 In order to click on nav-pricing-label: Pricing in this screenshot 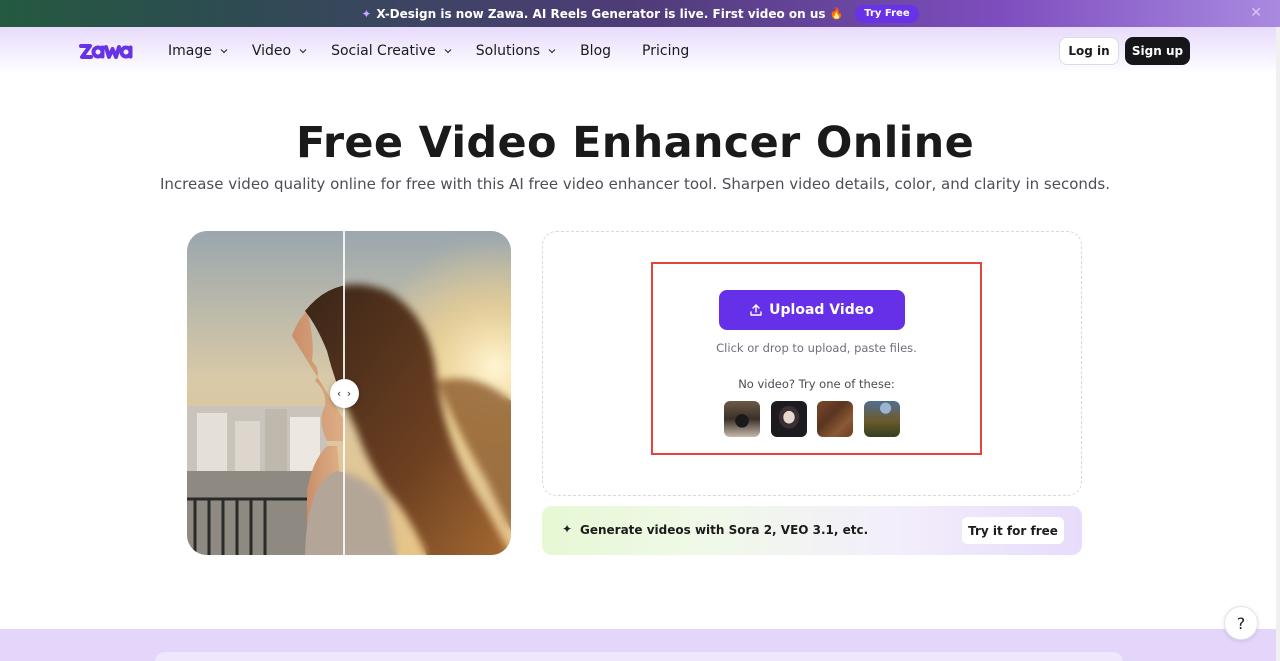, I will do `click(666, 51)`.